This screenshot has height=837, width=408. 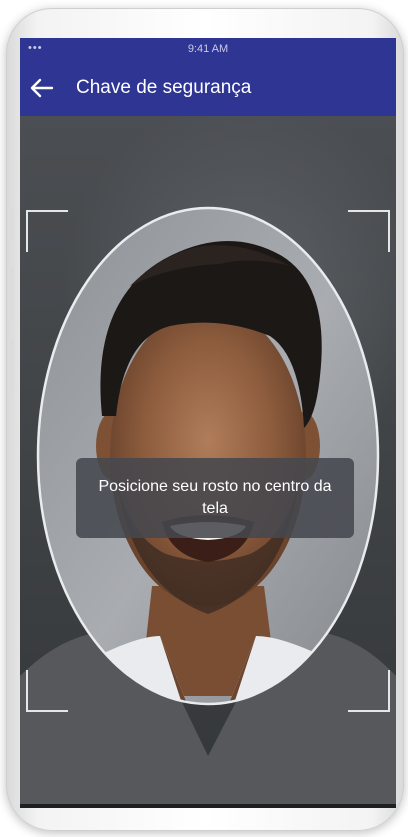 I want to click on frame-corner-bottom-left, so click(x=47, y=691).